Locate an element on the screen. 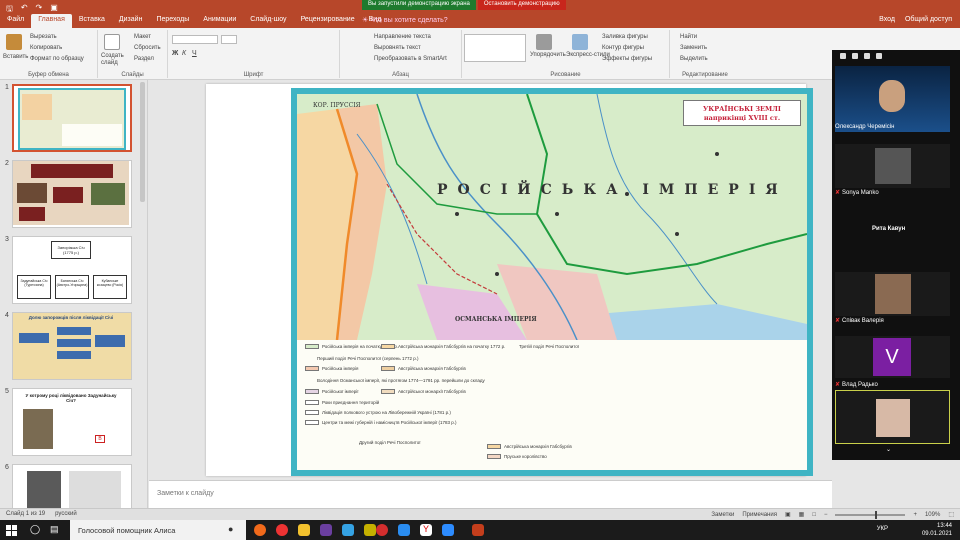 This screenshot has height=540, width=960. zoom-thumb is located at coordinates (876, 514).